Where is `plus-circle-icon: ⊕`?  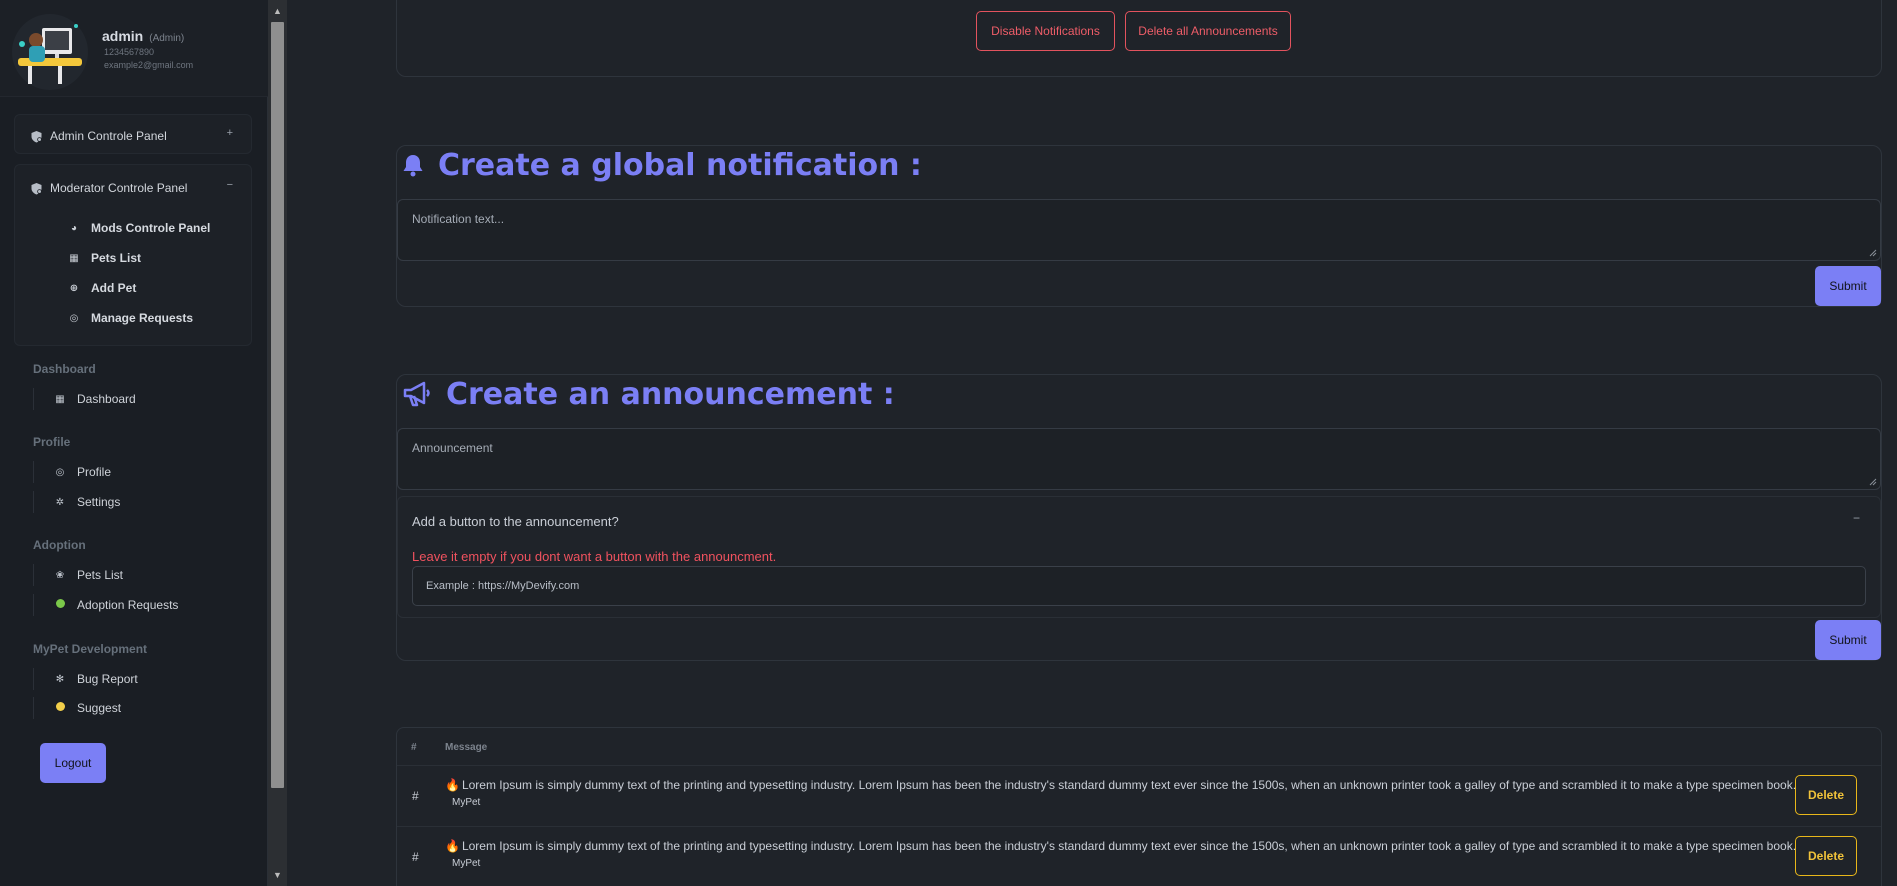 plus-circle-icon: ⊕ is located at coordinates (74, 288).